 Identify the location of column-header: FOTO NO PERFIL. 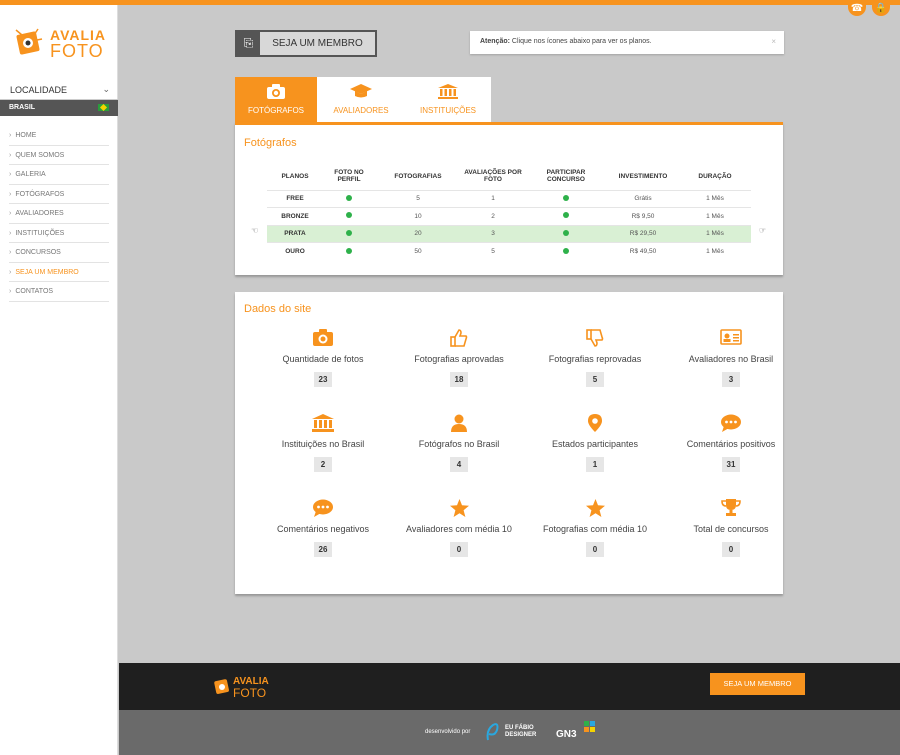
(349, 176).